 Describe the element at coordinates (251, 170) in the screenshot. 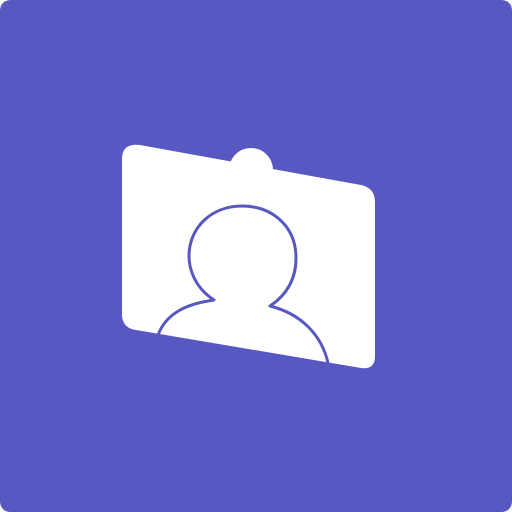

I see `camera-dot` at that location.